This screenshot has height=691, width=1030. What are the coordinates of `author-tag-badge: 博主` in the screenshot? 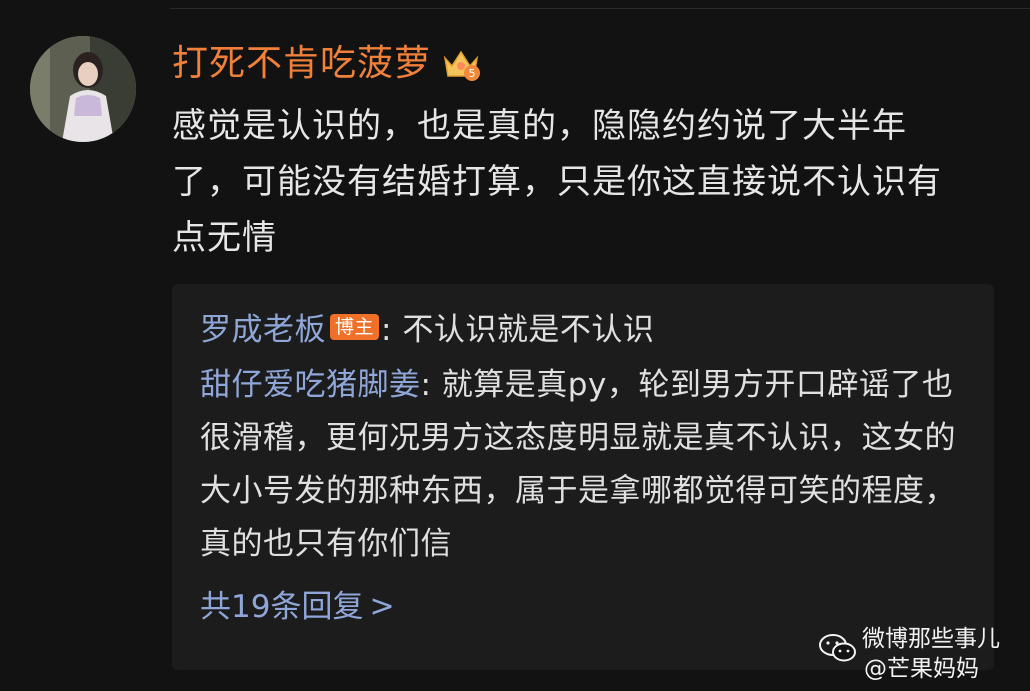 It's located at (355, 327).